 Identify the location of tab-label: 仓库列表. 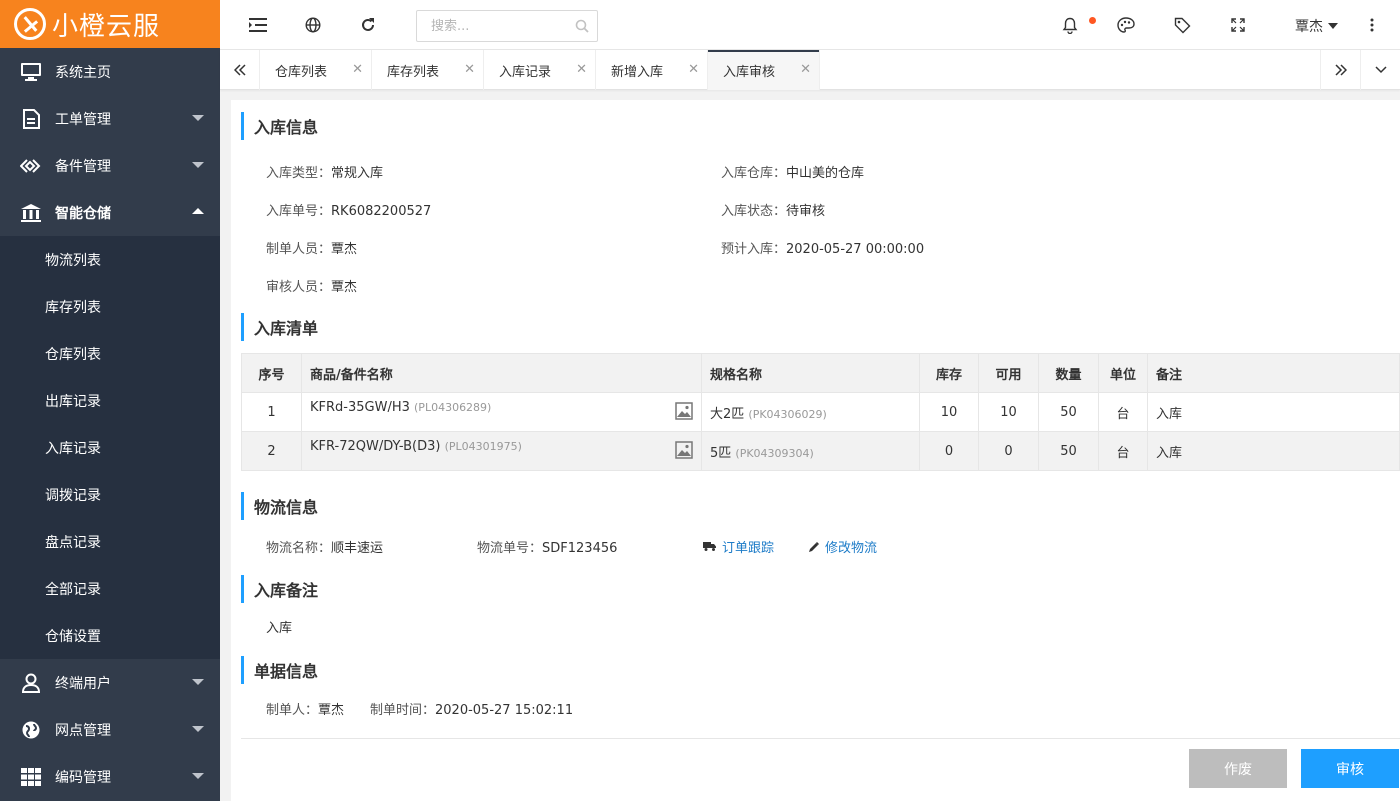
(301, 72).